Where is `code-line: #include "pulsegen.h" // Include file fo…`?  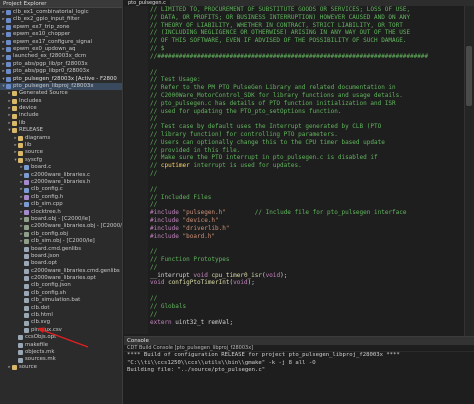 code-line: #include "pulsegen.h" // Include file fo… is located at coordinates (294, 213).